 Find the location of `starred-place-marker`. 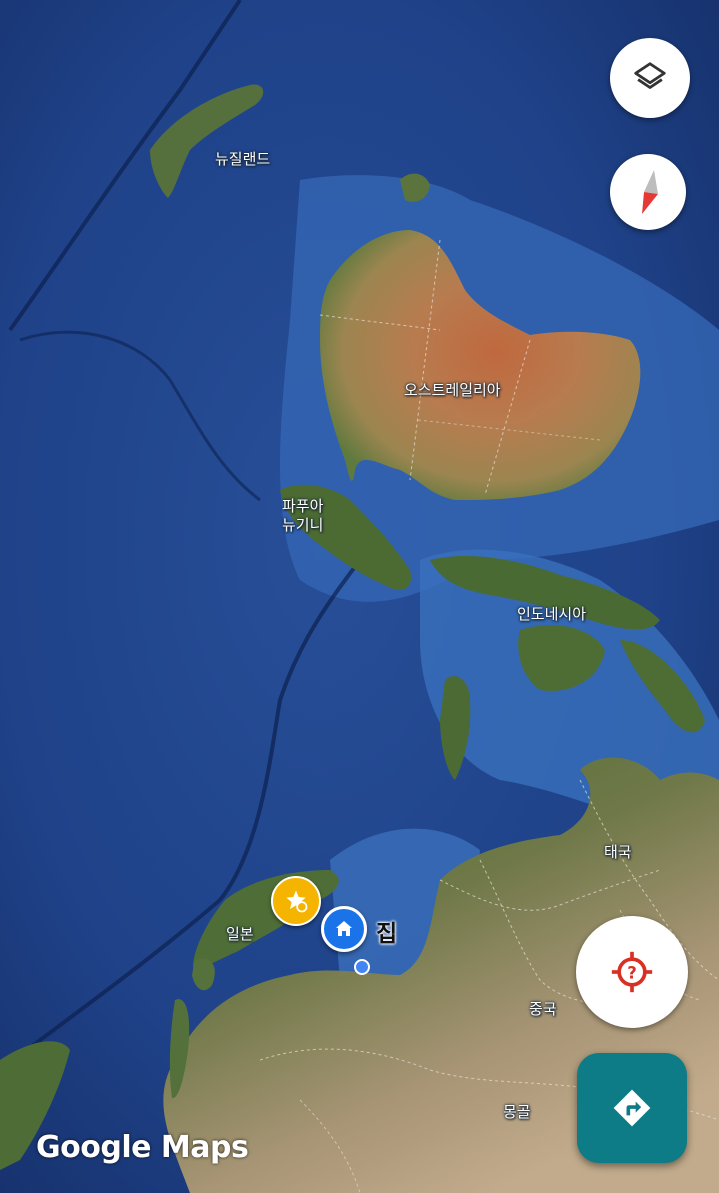

starred-place-marker is located at coordinates (296, 901).